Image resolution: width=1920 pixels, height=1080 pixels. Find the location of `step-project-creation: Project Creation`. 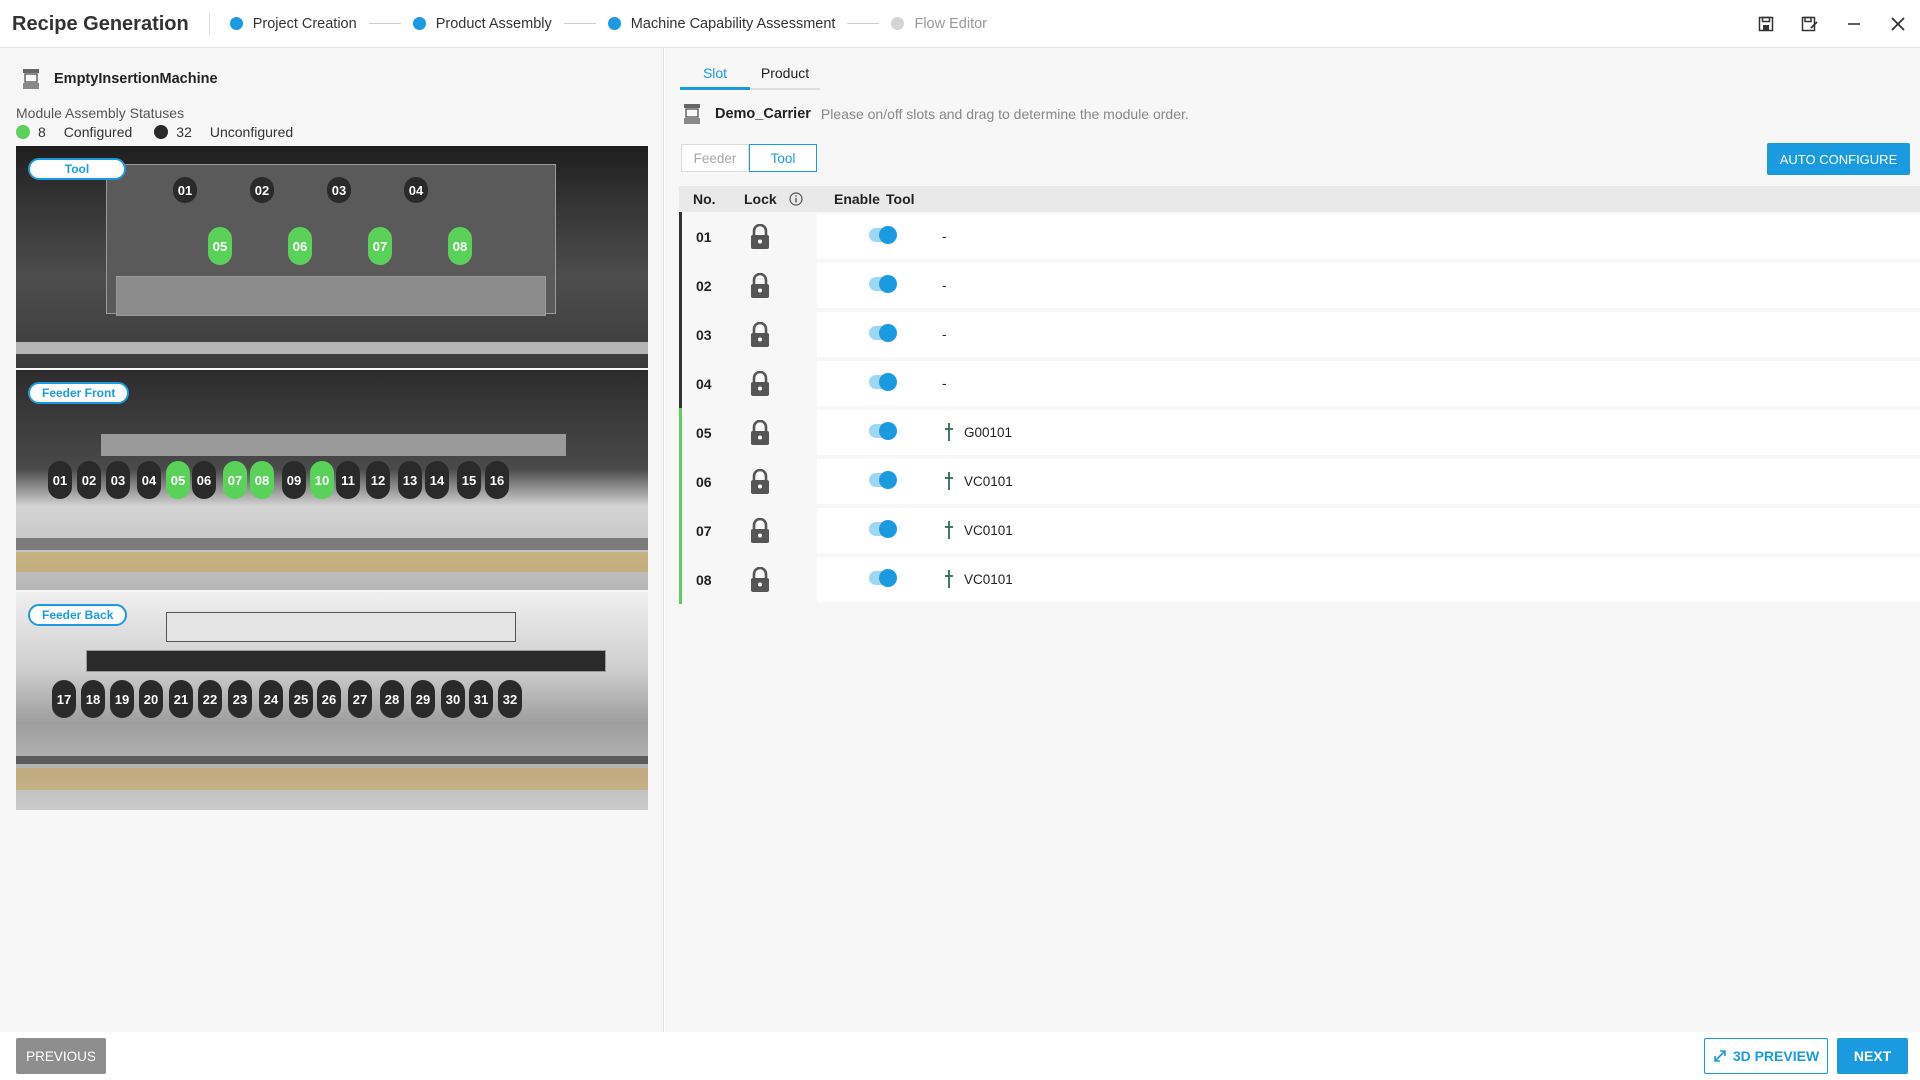

step-project-creation: Project Creation is located at coordinates (293, 24).